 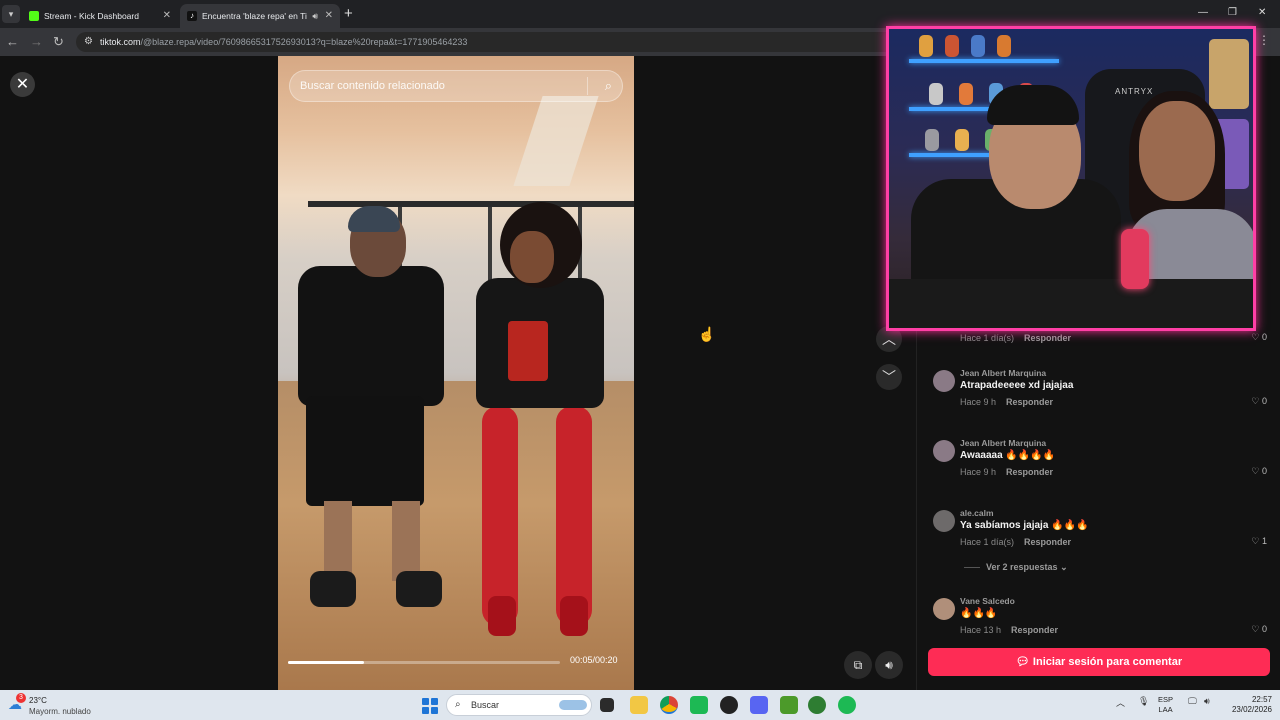 What do you see at coordinates (1259, 541) in the screenshot?
I see `like-button: ♡ 1` at bounding box center [1259, 541].